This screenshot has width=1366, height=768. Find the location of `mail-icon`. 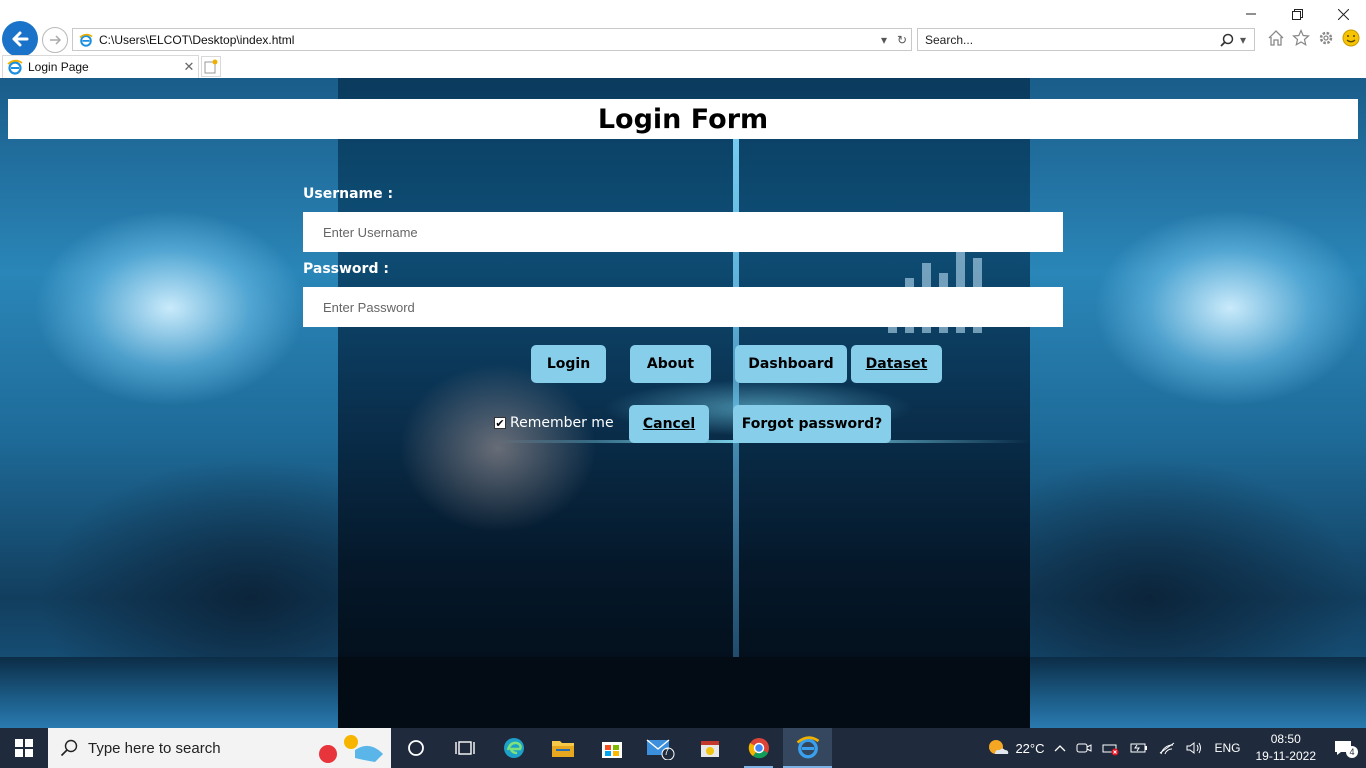

mail-icon is located at coordinates (660, 749).